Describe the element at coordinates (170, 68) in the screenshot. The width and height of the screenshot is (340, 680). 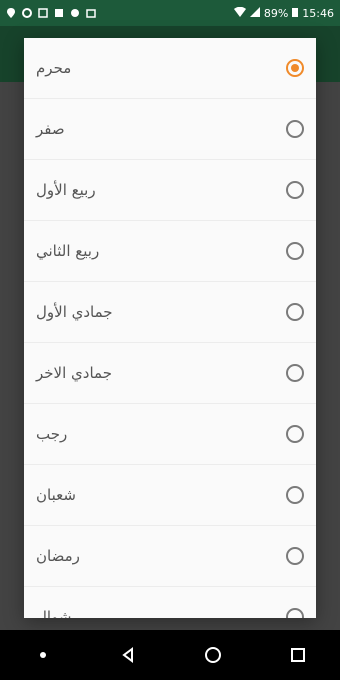
I see `month-option: محرم` at that location.